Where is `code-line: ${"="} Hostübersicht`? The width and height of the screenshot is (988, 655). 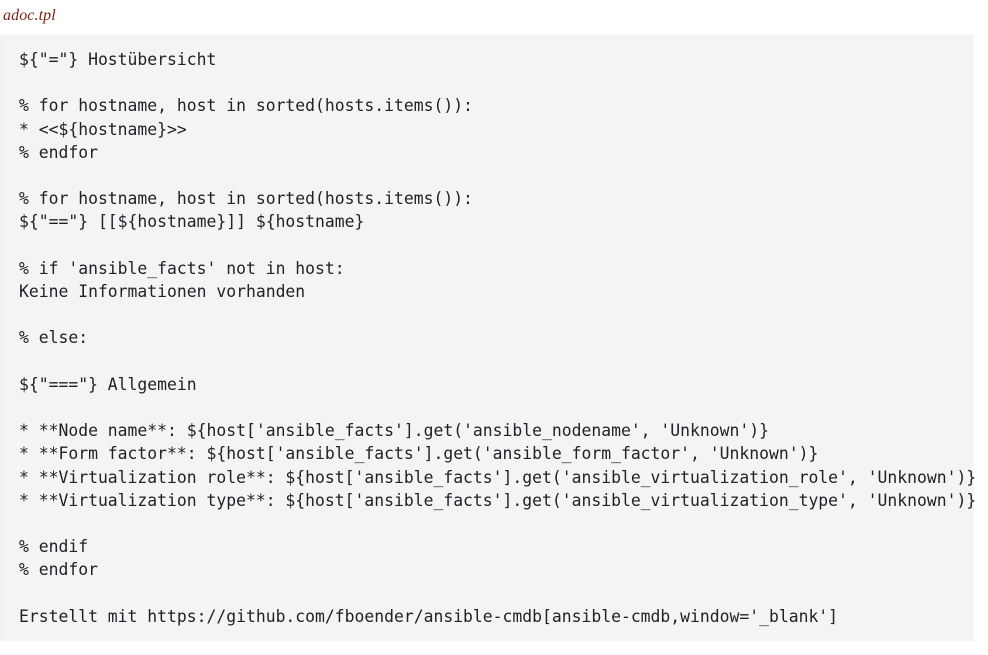
code-line: ${"="} Hostübersicht is located at coordinates (118, 59).